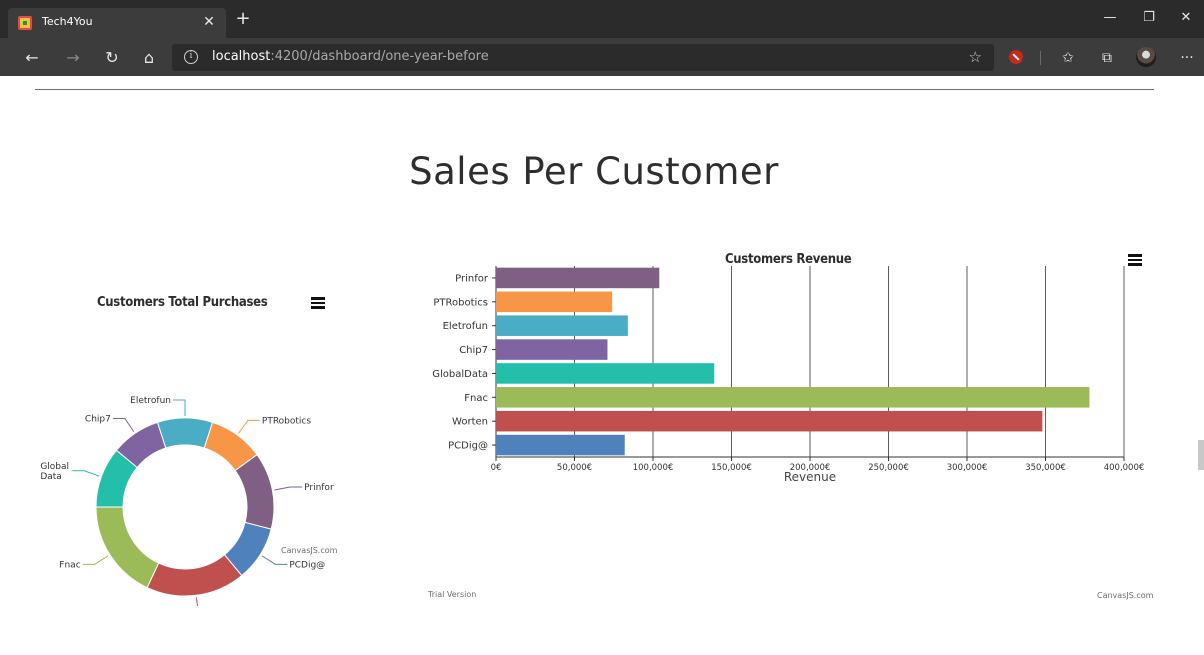 This screenshot has height=655, width=1204. Describe the element at coordinates (476, 398) in the screenshot. I see `y-category-label: Fnac` at that location.